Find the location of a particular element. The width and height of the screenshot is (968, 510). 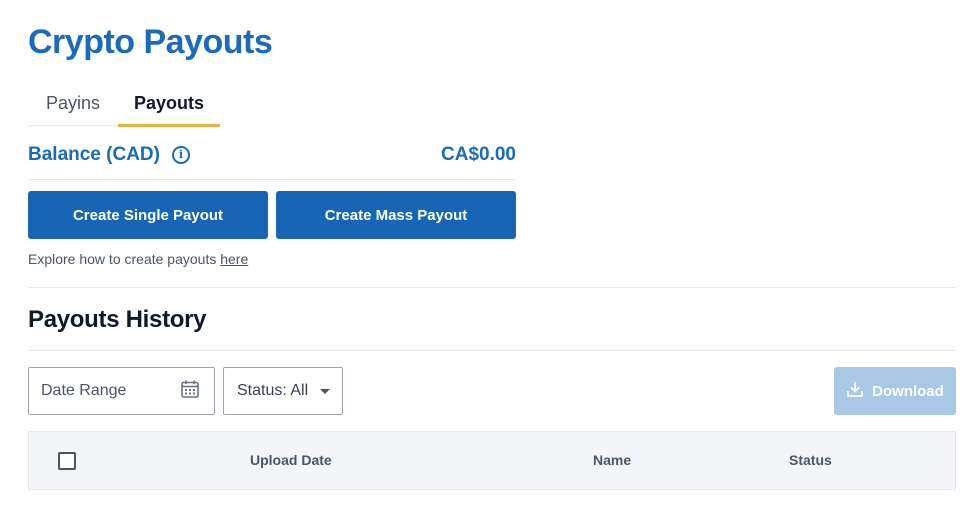

download-label: Download is located at coordinates (908, 391).